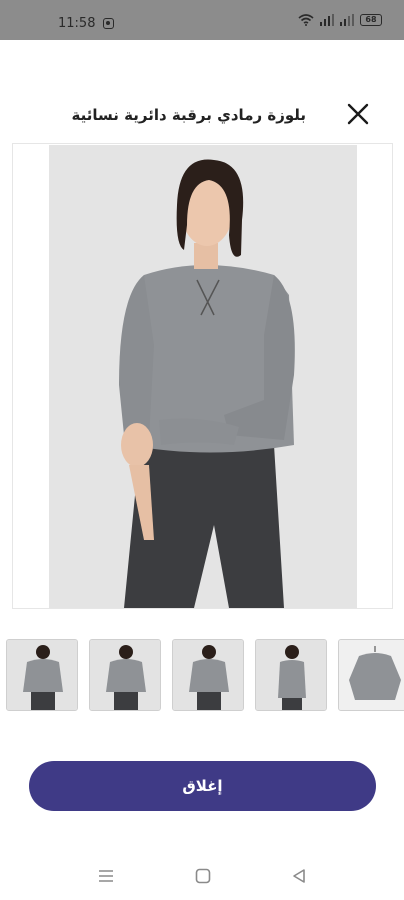 Image resolution: width=404 pixels, height=900 pixels. What do you see at coordinates (299, 876) in the screenshot?
I see `back-icon` at bounding box center [299, 876].